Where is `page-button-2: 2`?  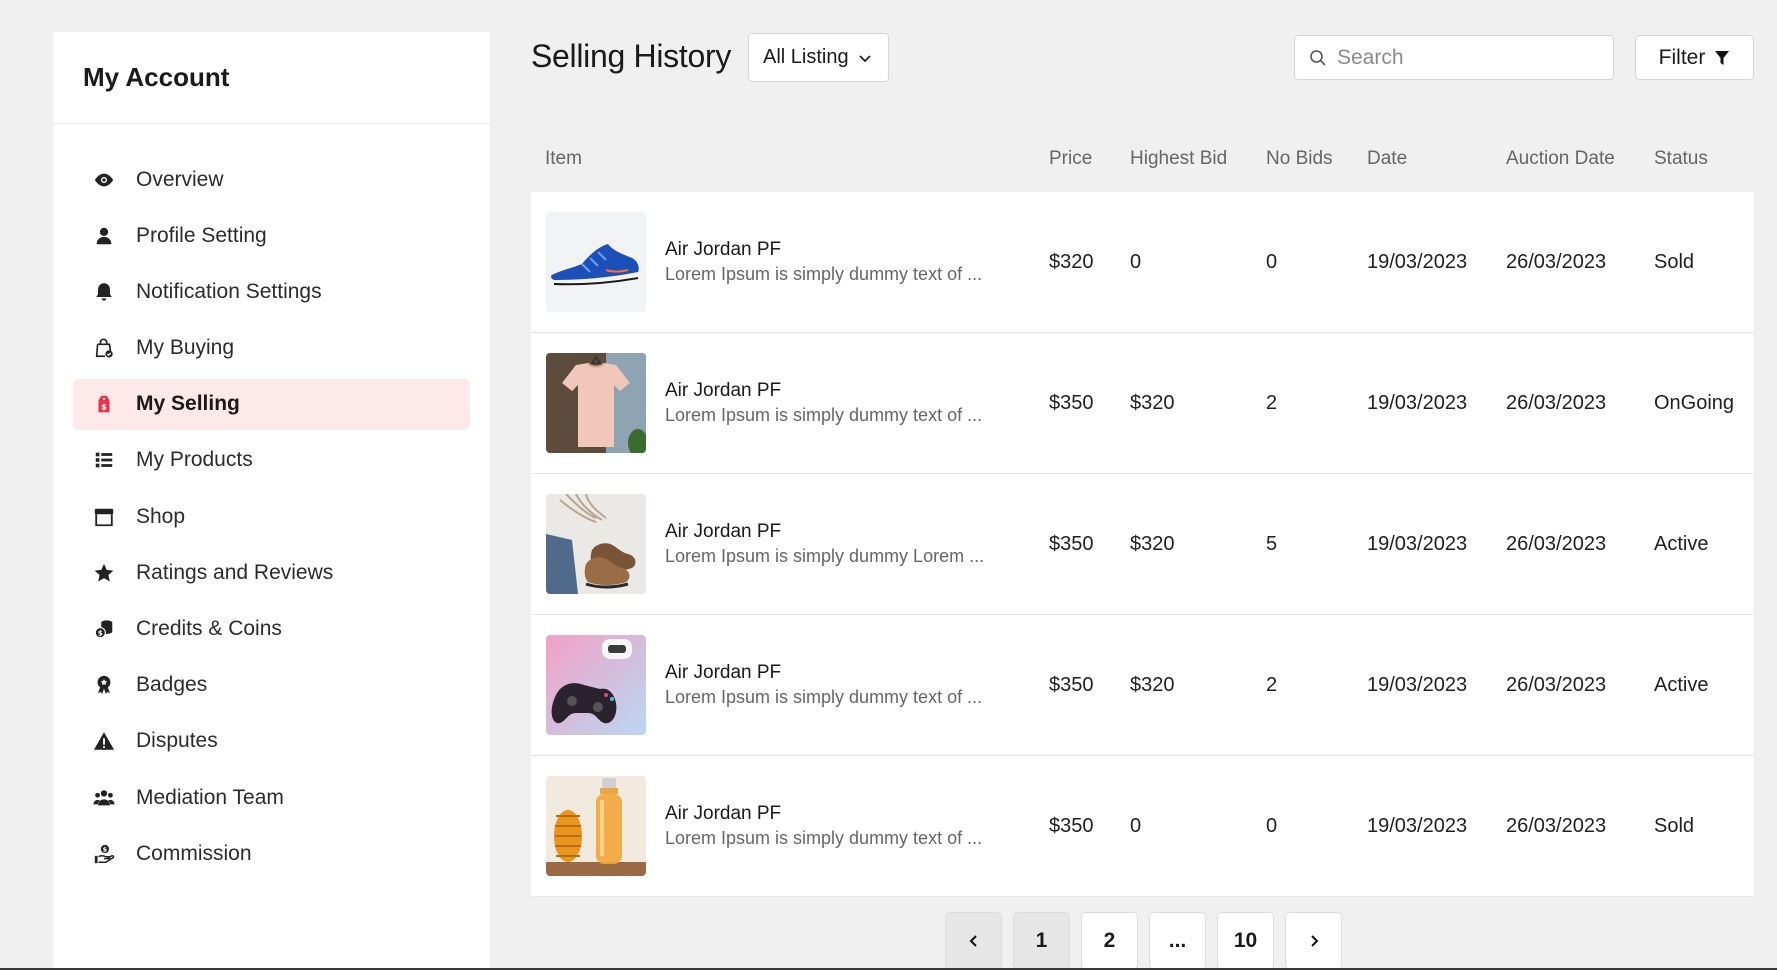
page-button-2: 2 is located at coordinates (1109, 941).